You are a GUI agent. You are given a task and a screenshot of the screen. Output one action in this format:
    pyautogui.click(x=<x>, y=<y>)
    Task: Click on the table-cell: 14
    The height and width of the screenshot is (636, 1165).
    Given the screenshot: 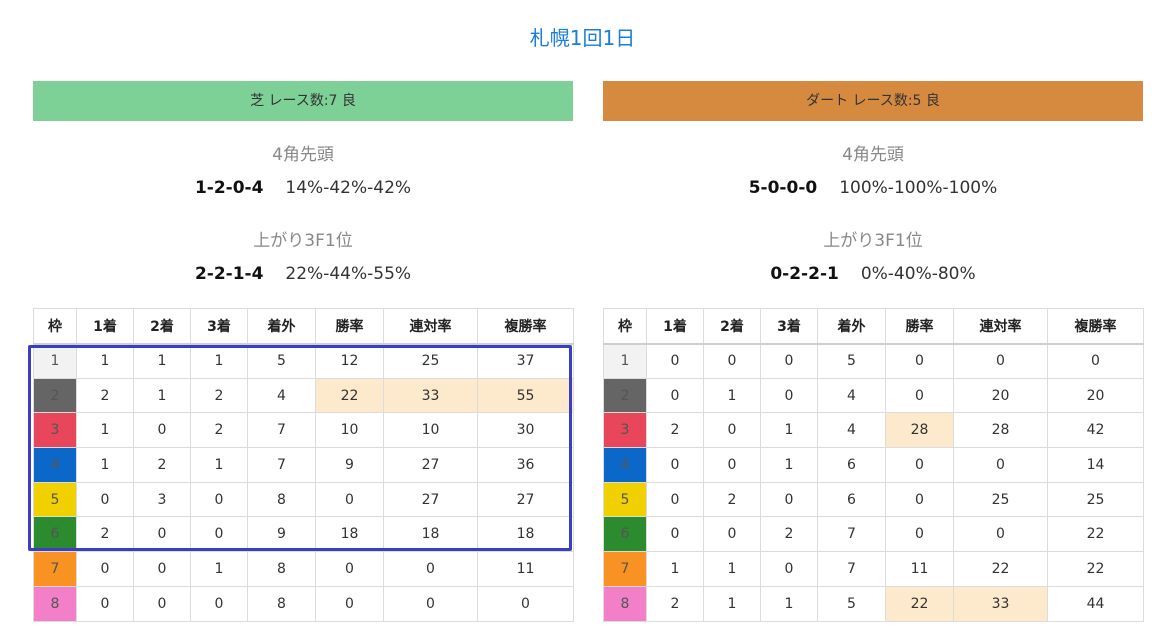 What is the action you would take?
    pyautogui.click(x=1095, y=465)
    